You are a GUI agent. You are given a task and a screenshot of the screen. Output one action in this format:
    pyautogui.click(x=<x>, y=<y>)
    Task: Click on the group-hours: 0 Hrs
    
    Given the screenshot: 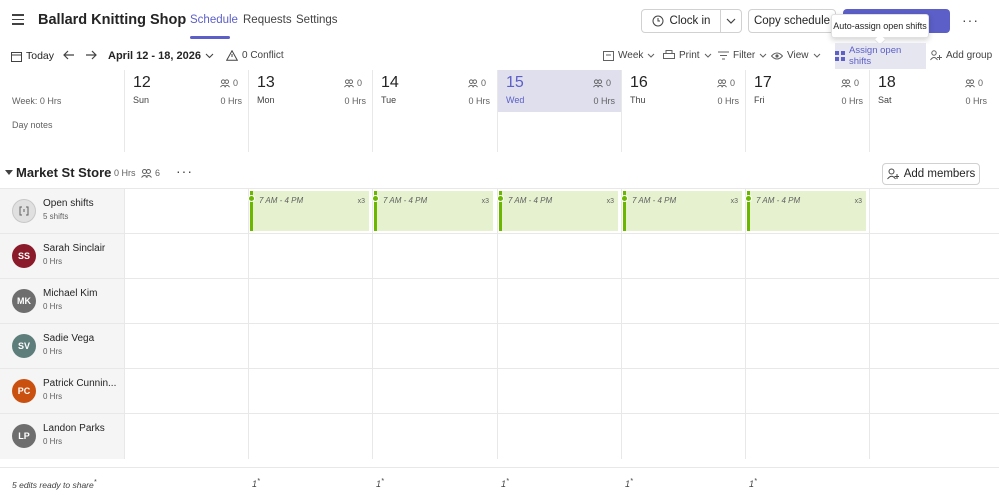 What is the action you would take?
    pyautogui.click(x=125, y=173)
    